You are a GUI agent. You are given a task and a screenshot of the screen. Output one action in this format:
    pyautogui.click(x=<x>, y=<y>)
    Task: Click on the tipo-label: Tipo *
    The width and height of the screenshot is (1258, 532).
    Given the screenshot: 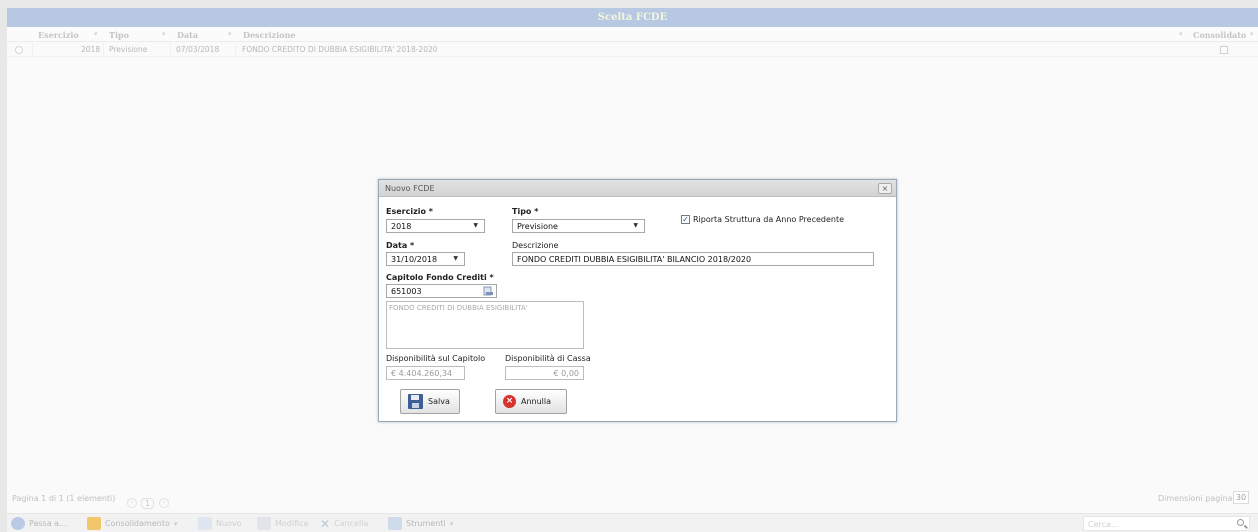 What is the action you would take?
    pyautogui.click(x=525, y=211)
    